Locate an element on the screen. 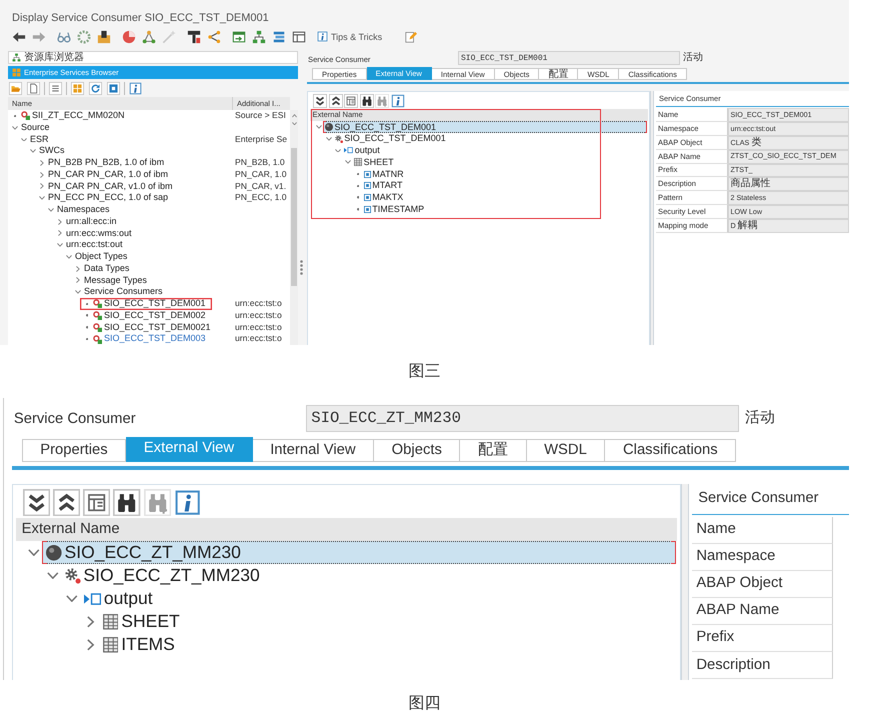 Image resolution: width=869 pixels, height=718 pixels. tree-item: Data Types is located at coordinates (103, 268).